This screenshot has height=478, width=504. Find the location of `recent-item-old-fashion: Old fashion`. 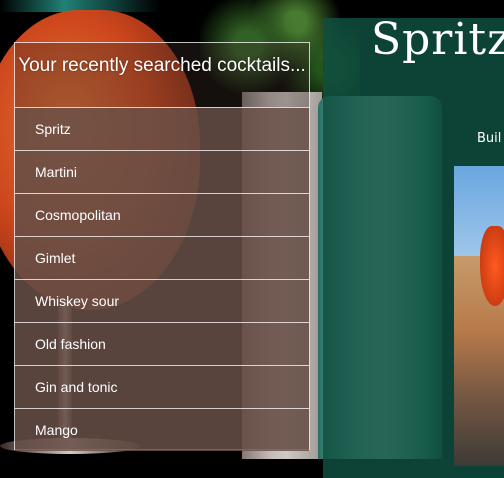

recent-item-old-fashion: Old fashion is located at coordinates (162, 343).